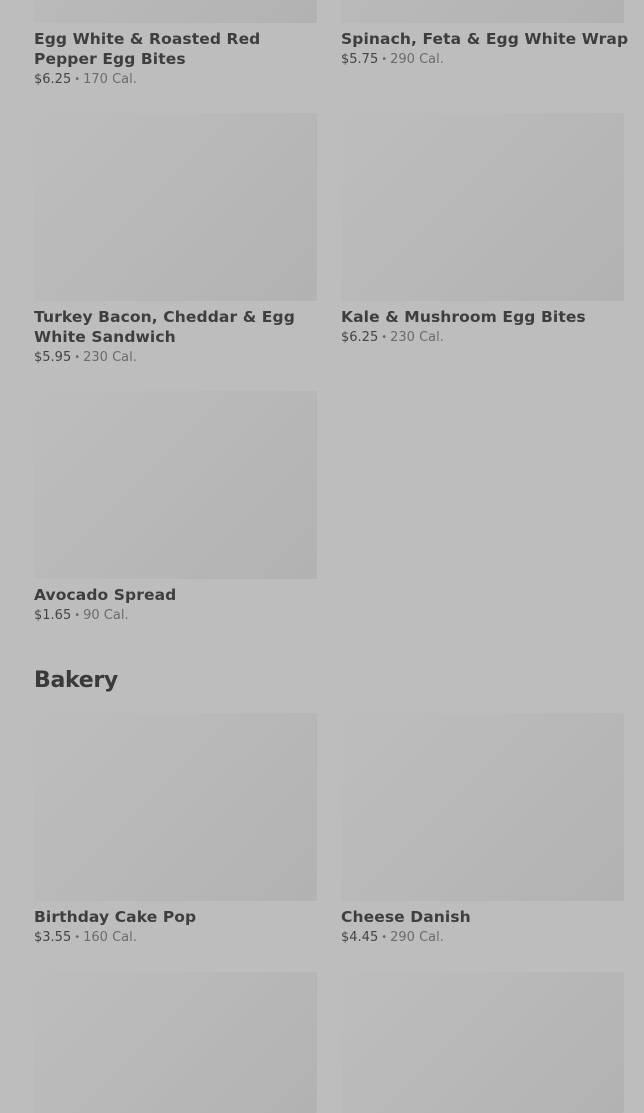  What do you see at coordinates (53, 937) in the screenshot?
I see `menu-item-price: $3.55` at bounding box center [53, 937].